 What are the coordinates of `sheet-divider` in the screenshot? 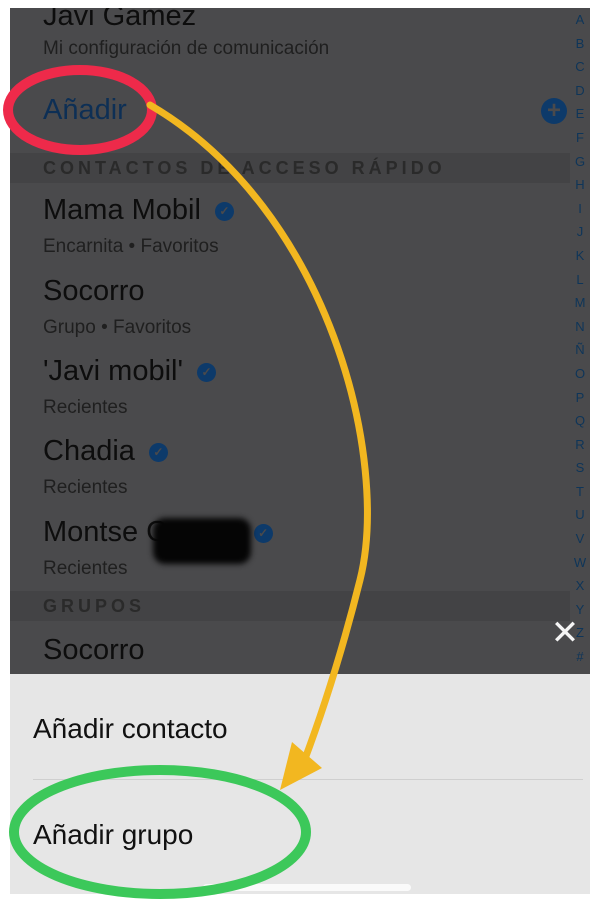 It's located at (308, 779).